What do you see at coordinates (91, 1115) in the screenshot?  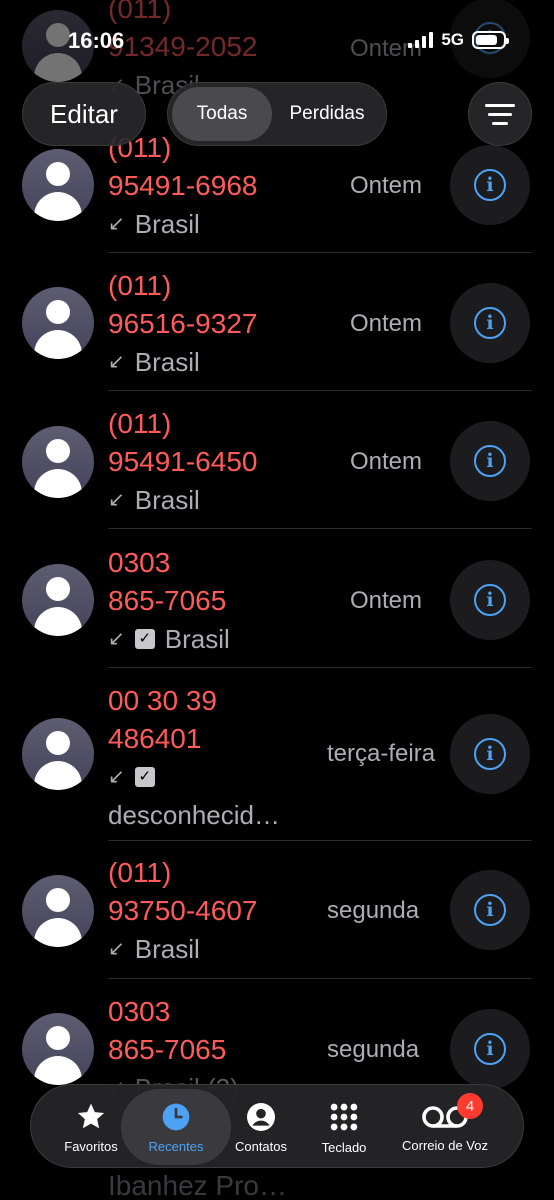 I see `star-icon` at bounding box center [91, 1115].